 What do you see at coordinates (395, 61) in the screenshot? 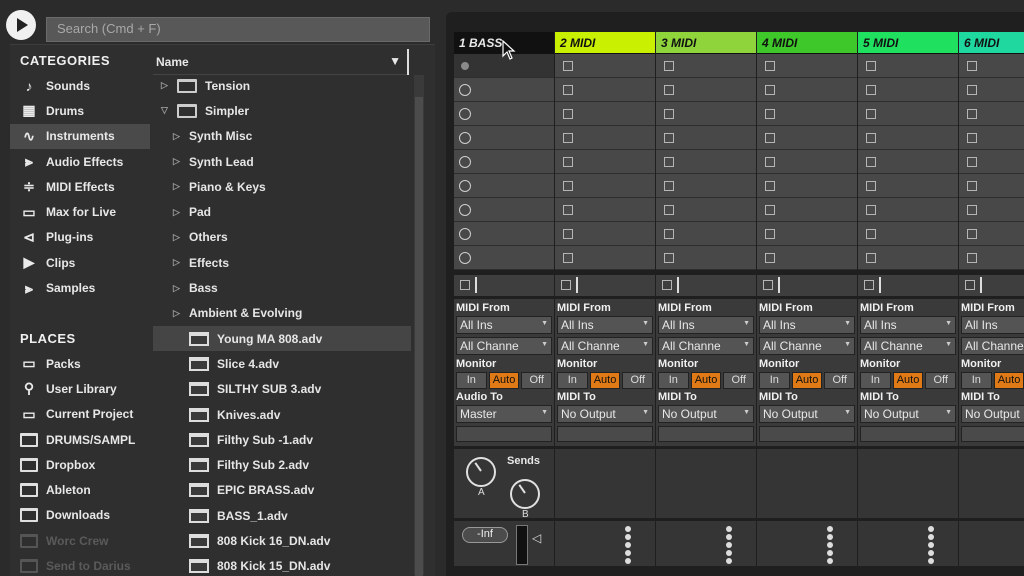
I see `sort-arrow-icon: ▼` at bounding box center [395, 61].